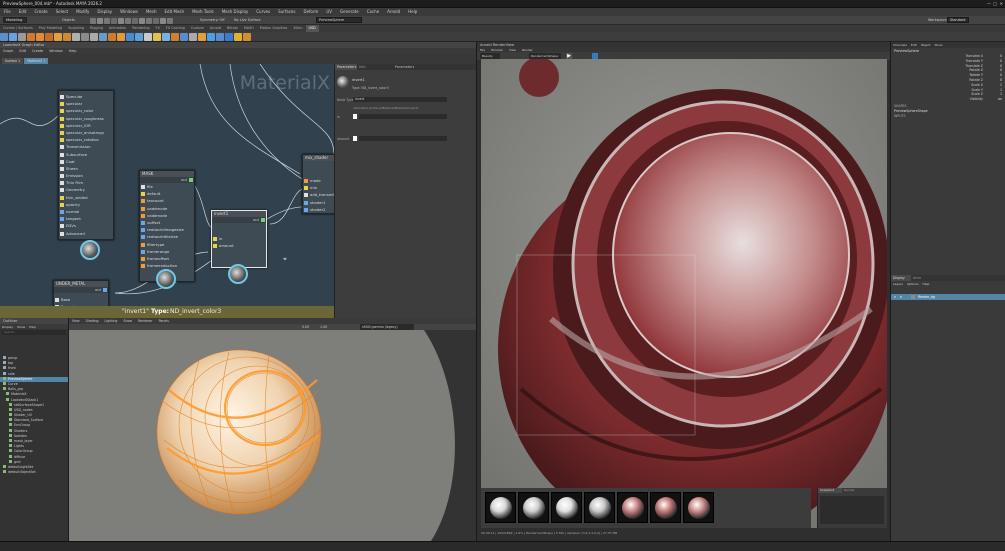 This screenshot has height=551, width=1005. I want to click on port-thin-film: Thin Film, so click(86, 182).